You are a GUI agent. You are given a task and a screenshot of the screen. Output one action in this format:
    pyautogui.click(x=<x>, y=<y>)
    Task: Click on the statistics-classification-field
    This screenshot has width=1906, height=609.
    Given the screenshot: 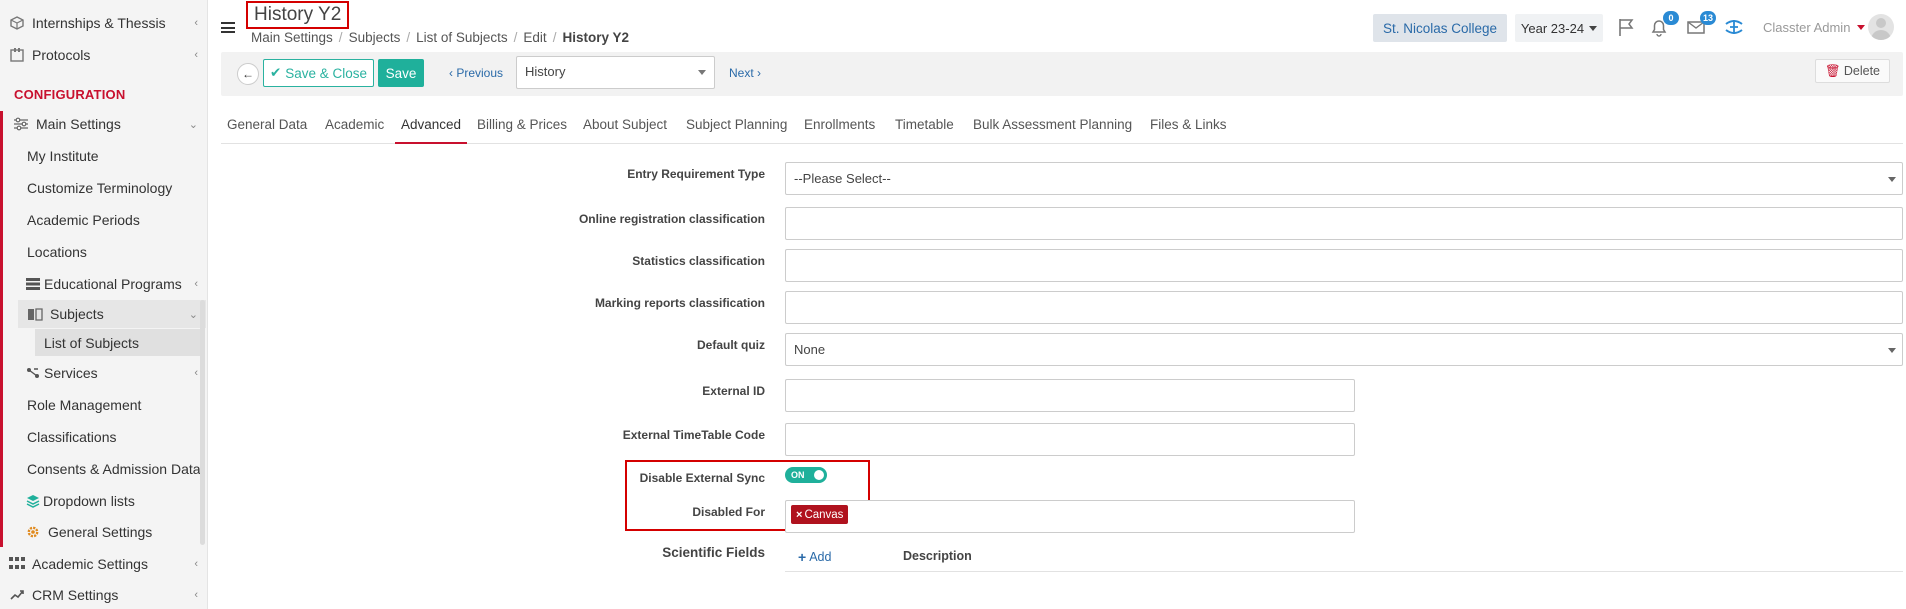 What is the action you would take?
    pyautogui.click(x=1344, y=265)
    